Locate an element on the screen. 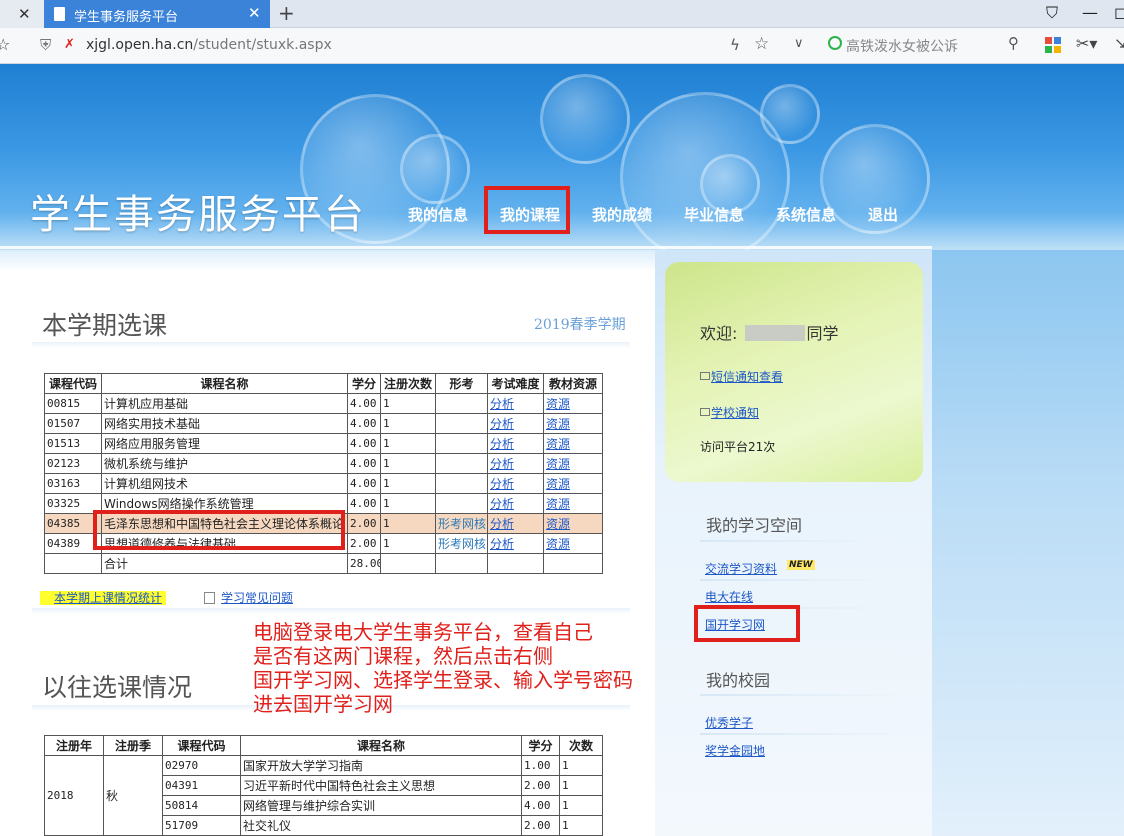 The height and width of the screenshot is (836, 1124). course-name: 网络实用技术基础 is located at coordinates (224, 423).